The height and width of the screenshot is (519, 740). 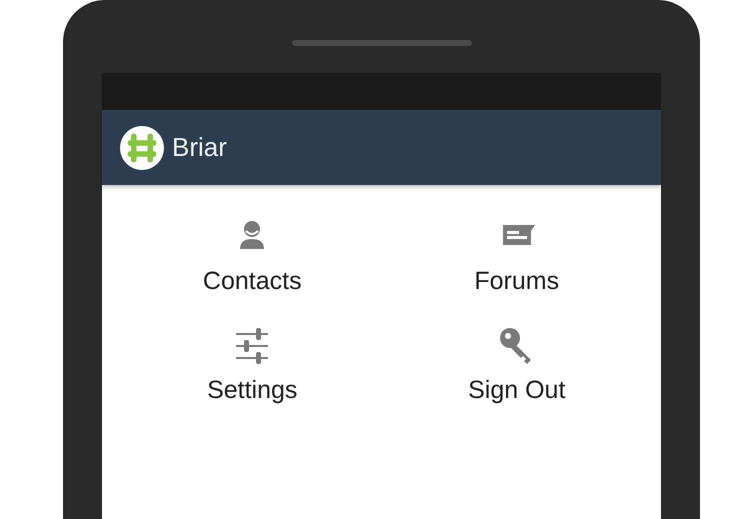 What do you see at coordinates (516, 365) in the screenshot?
I see `menu-item: Sign Out` at bounding box center [516, 365].